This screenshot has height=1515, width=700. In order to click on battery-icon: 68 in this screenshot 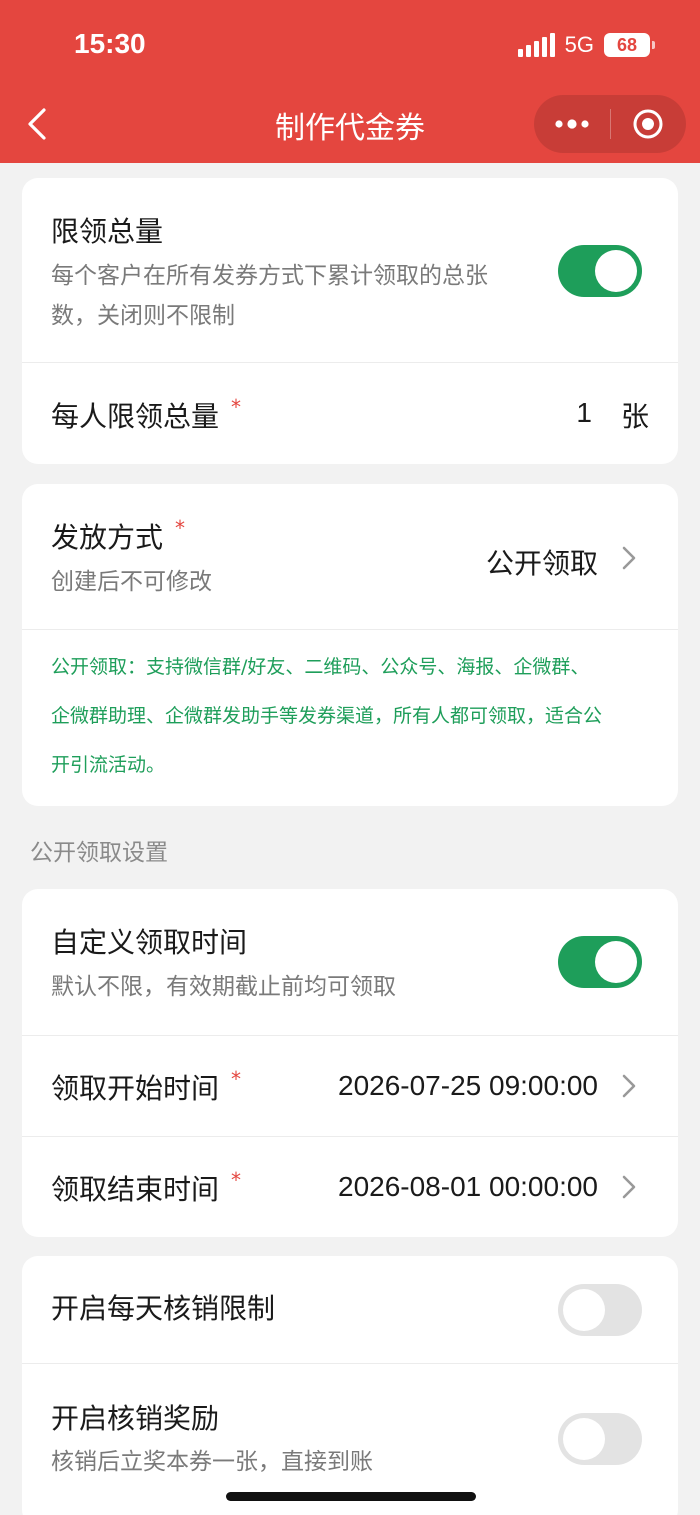, I will do `click(629, 45)`.